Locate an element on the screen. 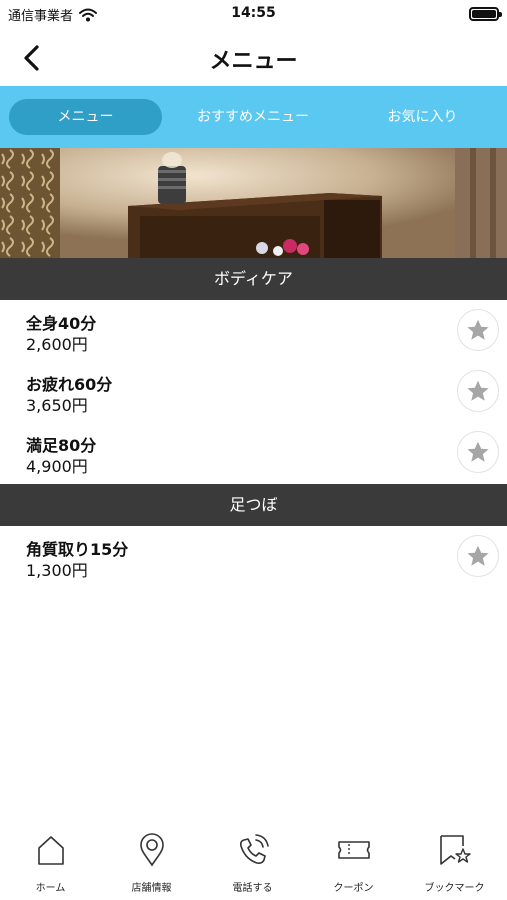 The image size is (507, 900). tabbar-bookmark-label: ブックマーク is located at coordinates (454, 888).